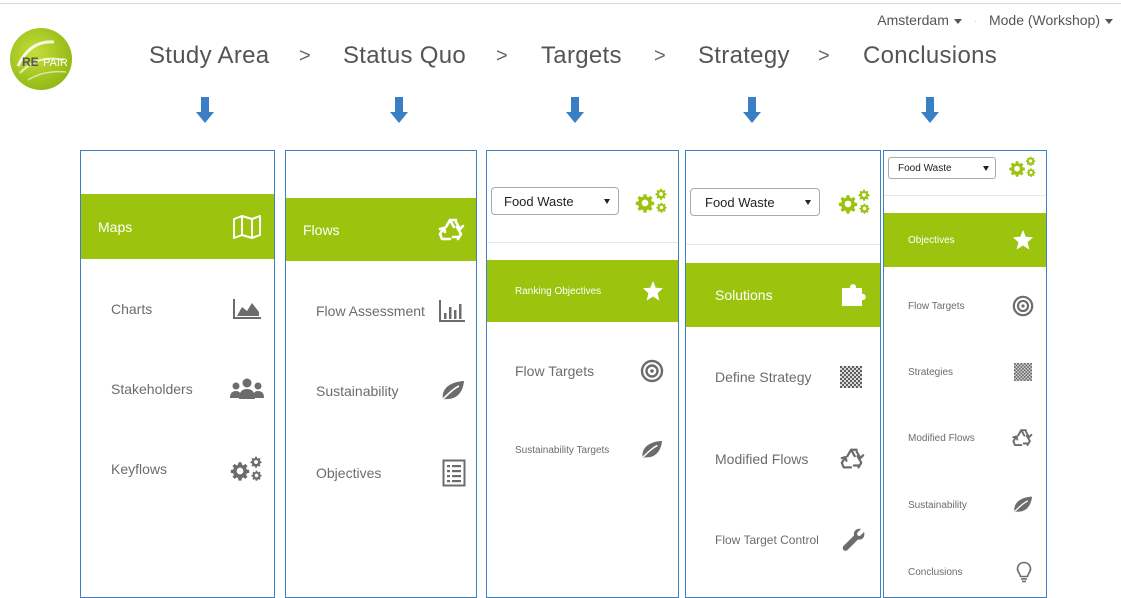  What do you see at coordinates (1044, 20) in the screenshot?
I see `mode-dropdown-label: Mode (Workshop)` at bounding box center [1044, 20].